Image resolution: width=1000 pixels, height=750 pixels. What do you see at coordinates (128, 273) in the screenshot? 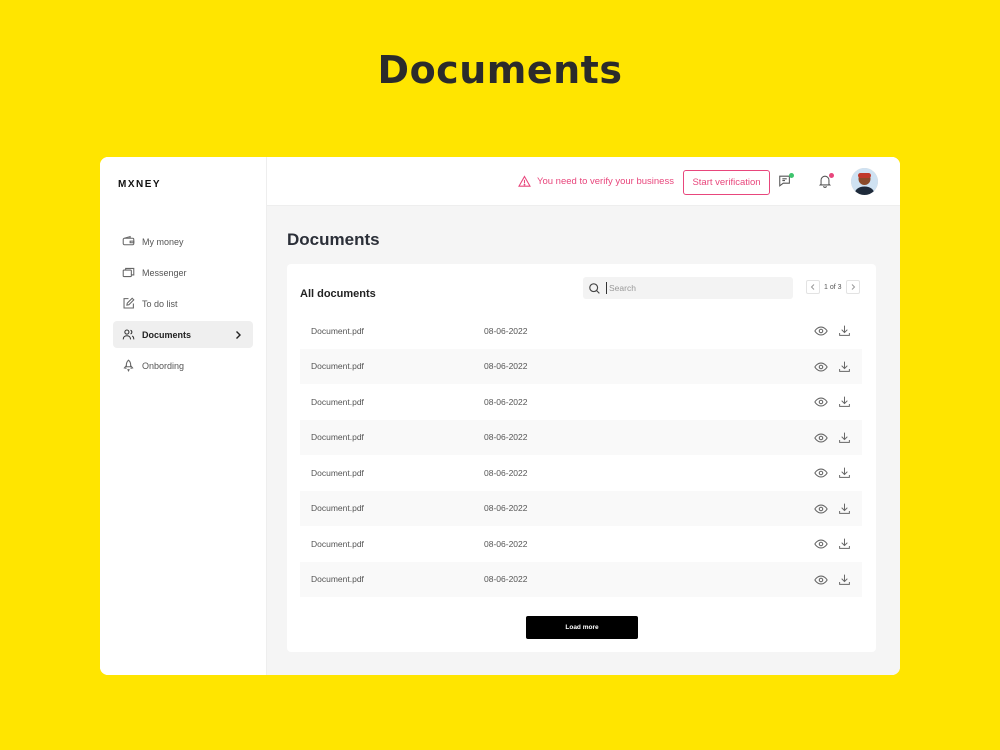
I see `messages-icon` at bounding box center [128, 273].